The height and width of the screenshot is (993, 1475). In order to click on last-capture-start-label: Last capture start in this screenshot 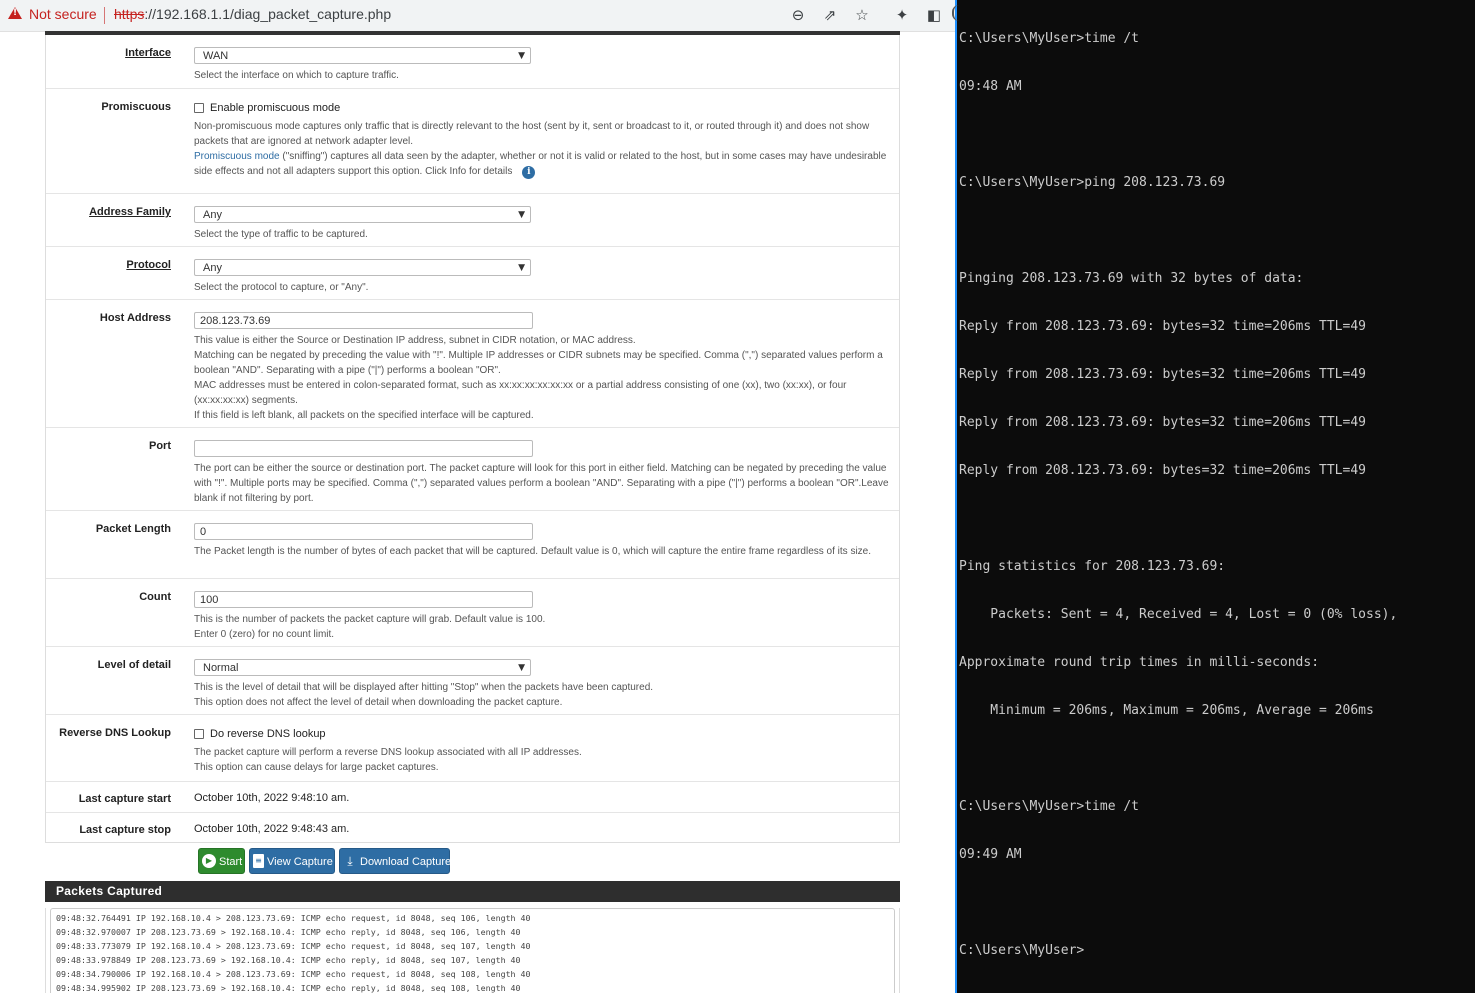, I will do `click(124, 799)`.